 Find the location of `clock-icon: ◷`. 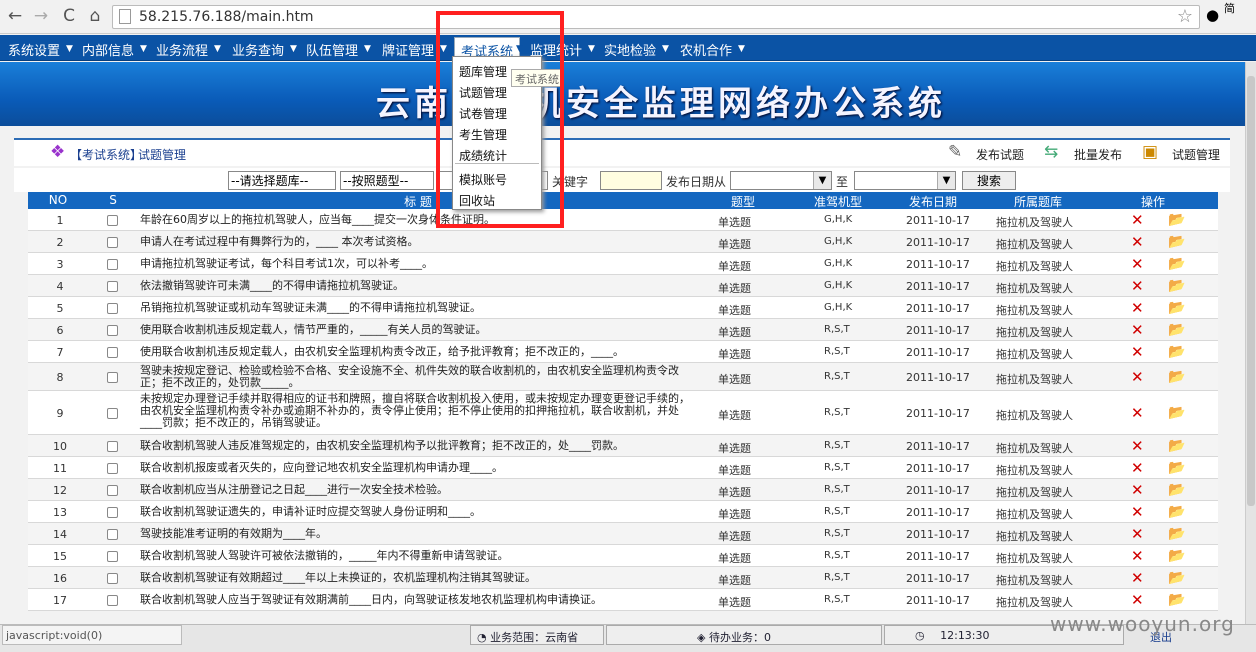

clock-icon: ◷ is located at coordinates (922, 635).